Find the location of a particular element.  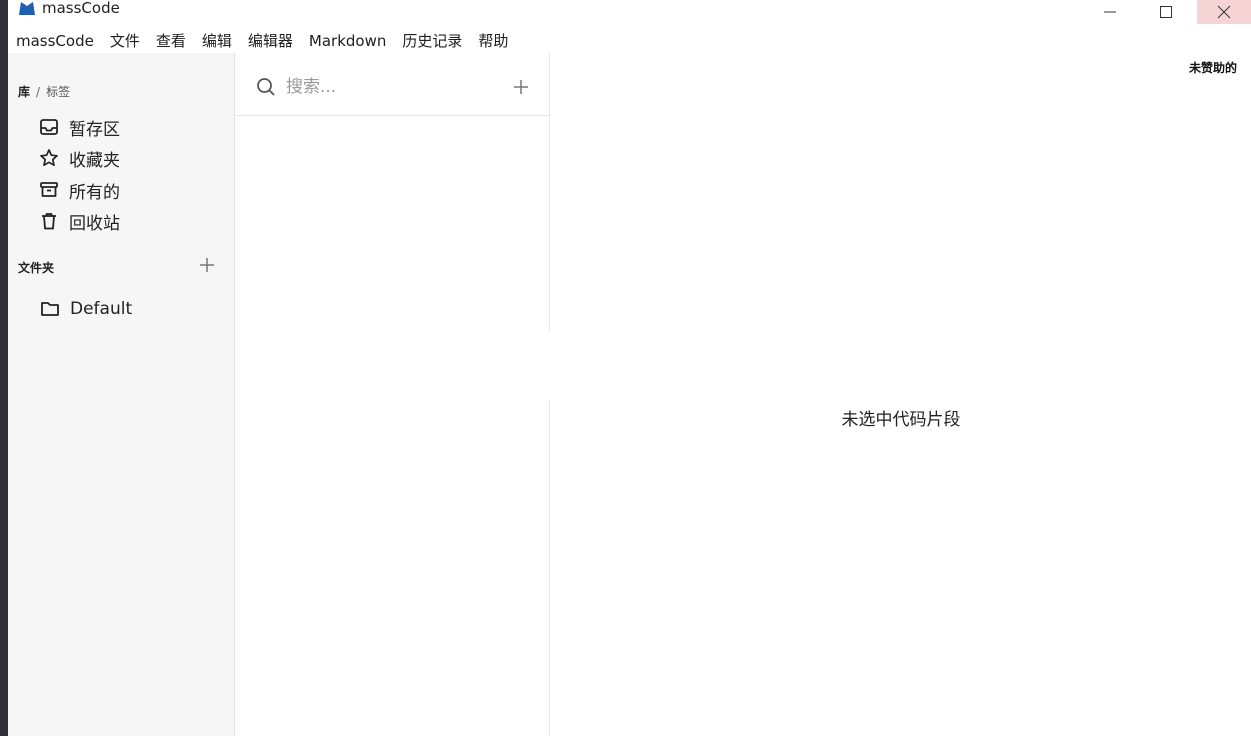

close-icon is located at coordinates (1224, 12).